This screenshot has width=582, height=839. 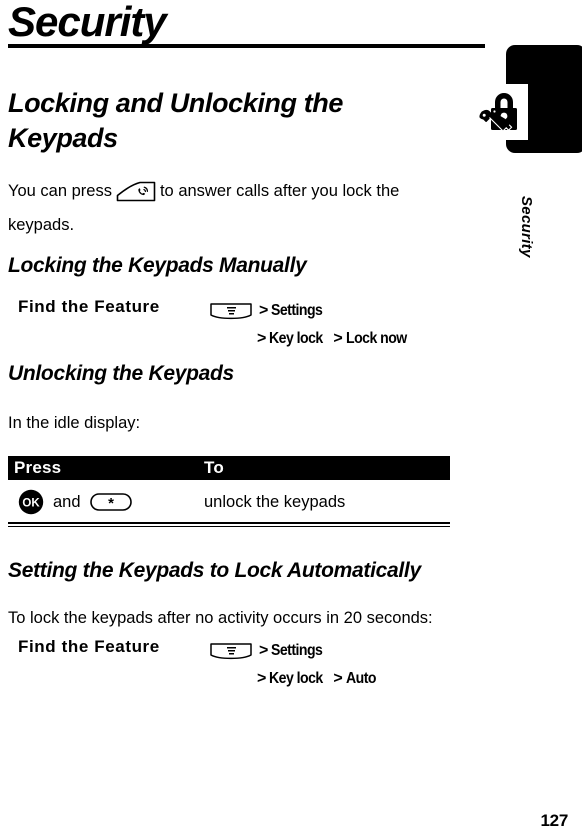 What do you see at coordinates (275, 501) in the screenshot?
I see `table-cell-to: unlock the keypads` at bounding box center [275, 501].